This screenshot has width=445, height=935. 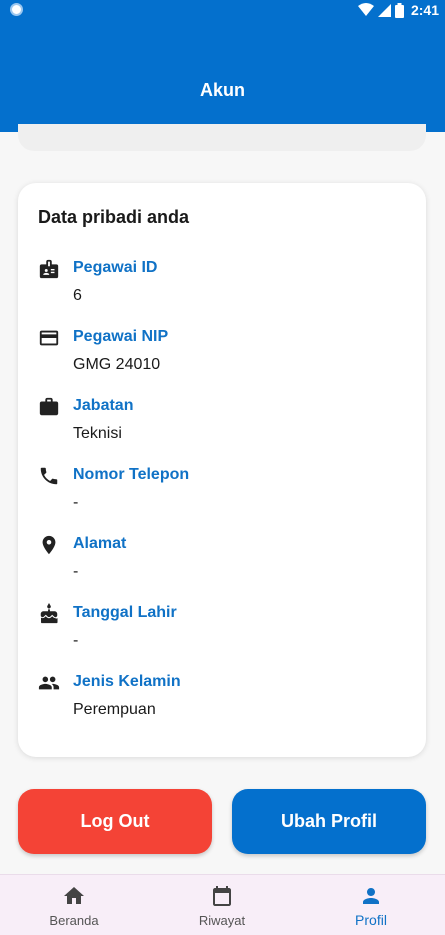 I want to click on field-label: Pegawai ID, so click(x=115, y=267).